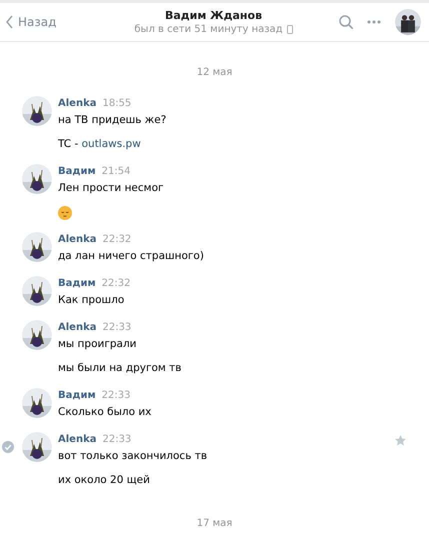  Describe the element at coordinates (116, 172) in the screenshot. I see `message-time: 21:54` at that location.